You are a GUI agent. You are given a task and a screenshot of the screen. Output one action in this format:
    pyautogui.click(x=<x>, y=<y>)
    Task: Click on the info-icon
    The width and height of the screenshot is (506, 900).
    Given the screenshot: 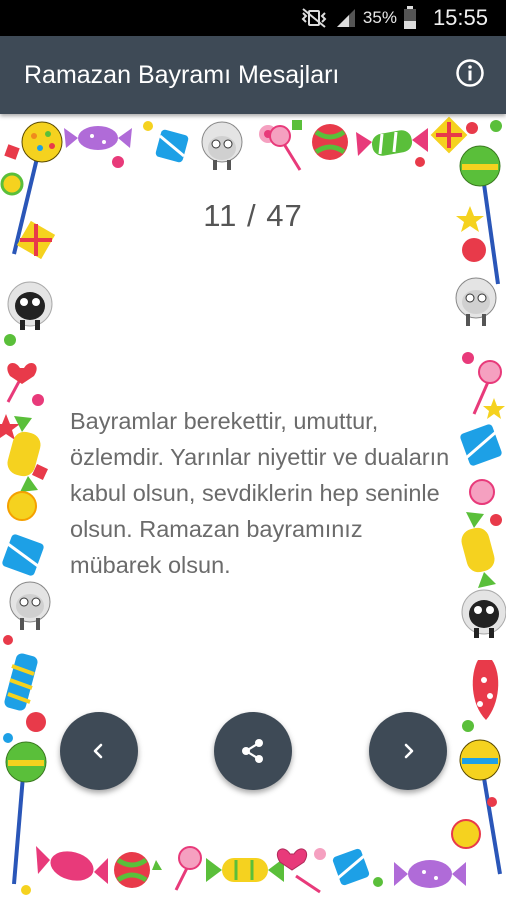 What is the action you would take?
    pyautogui.click(x=470, y=75)
    